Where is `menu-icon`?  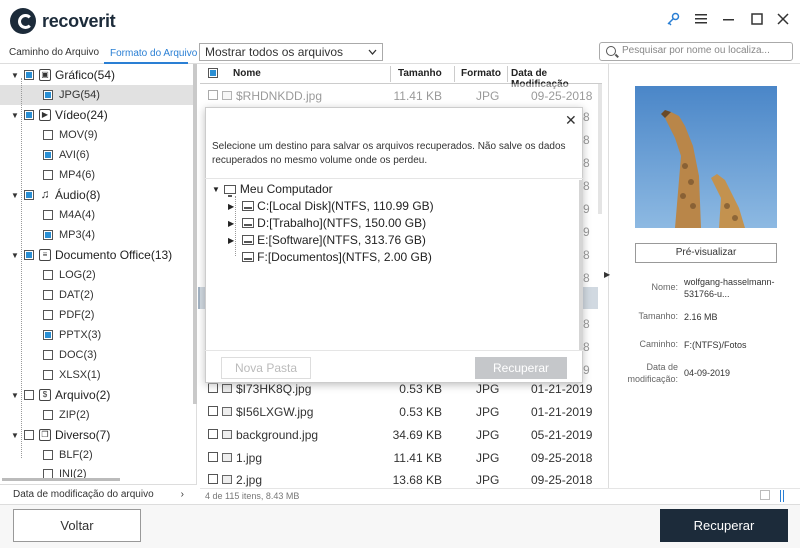 menu-icon is located at coordinates (701, 19).